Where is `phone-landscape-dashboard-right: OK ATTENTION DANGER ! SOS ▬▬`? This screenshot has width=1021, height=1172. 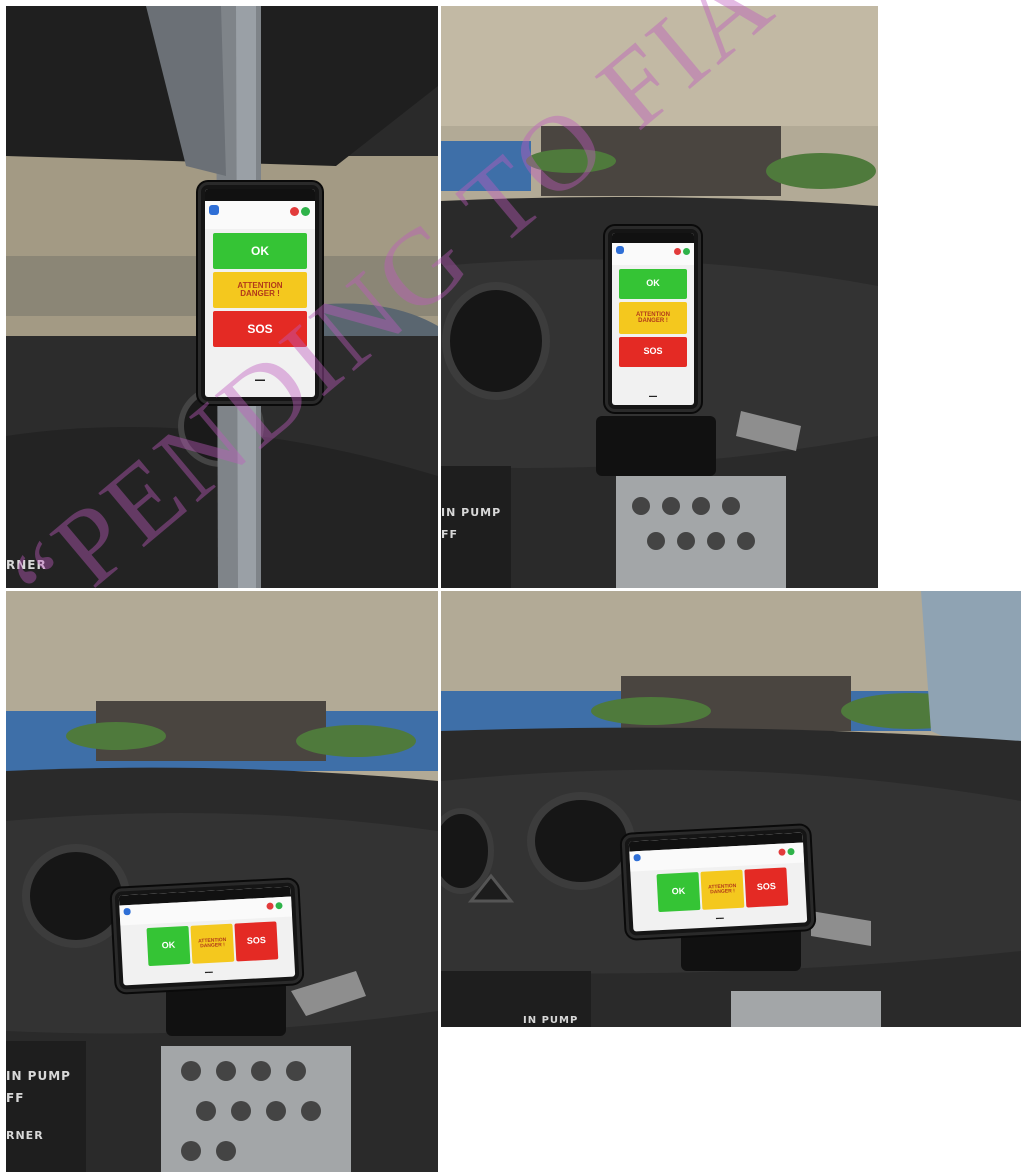
phone-landscape-dashboard-right: OK ATTENTION DANGER ! SOS ▬▬ is located at coordinates (718, 882).